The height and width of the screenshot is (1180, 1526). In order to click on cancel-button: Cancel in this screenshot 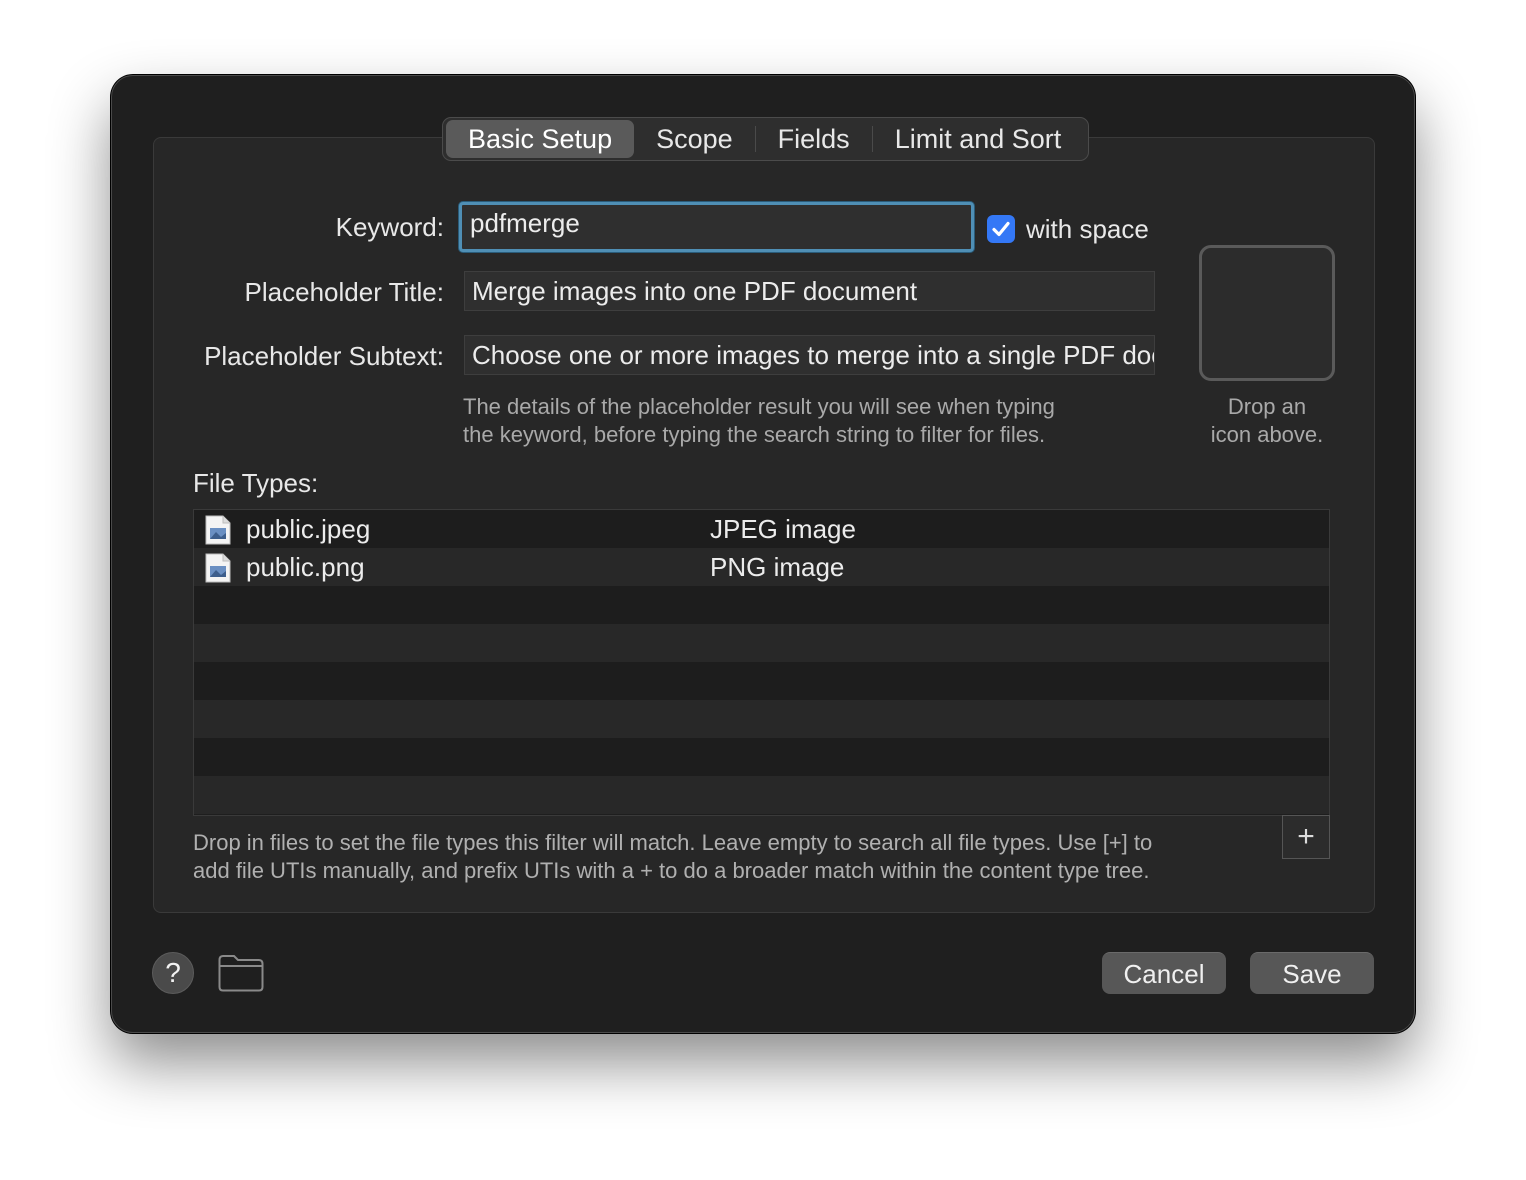, I will do `click(1164, 973)`.